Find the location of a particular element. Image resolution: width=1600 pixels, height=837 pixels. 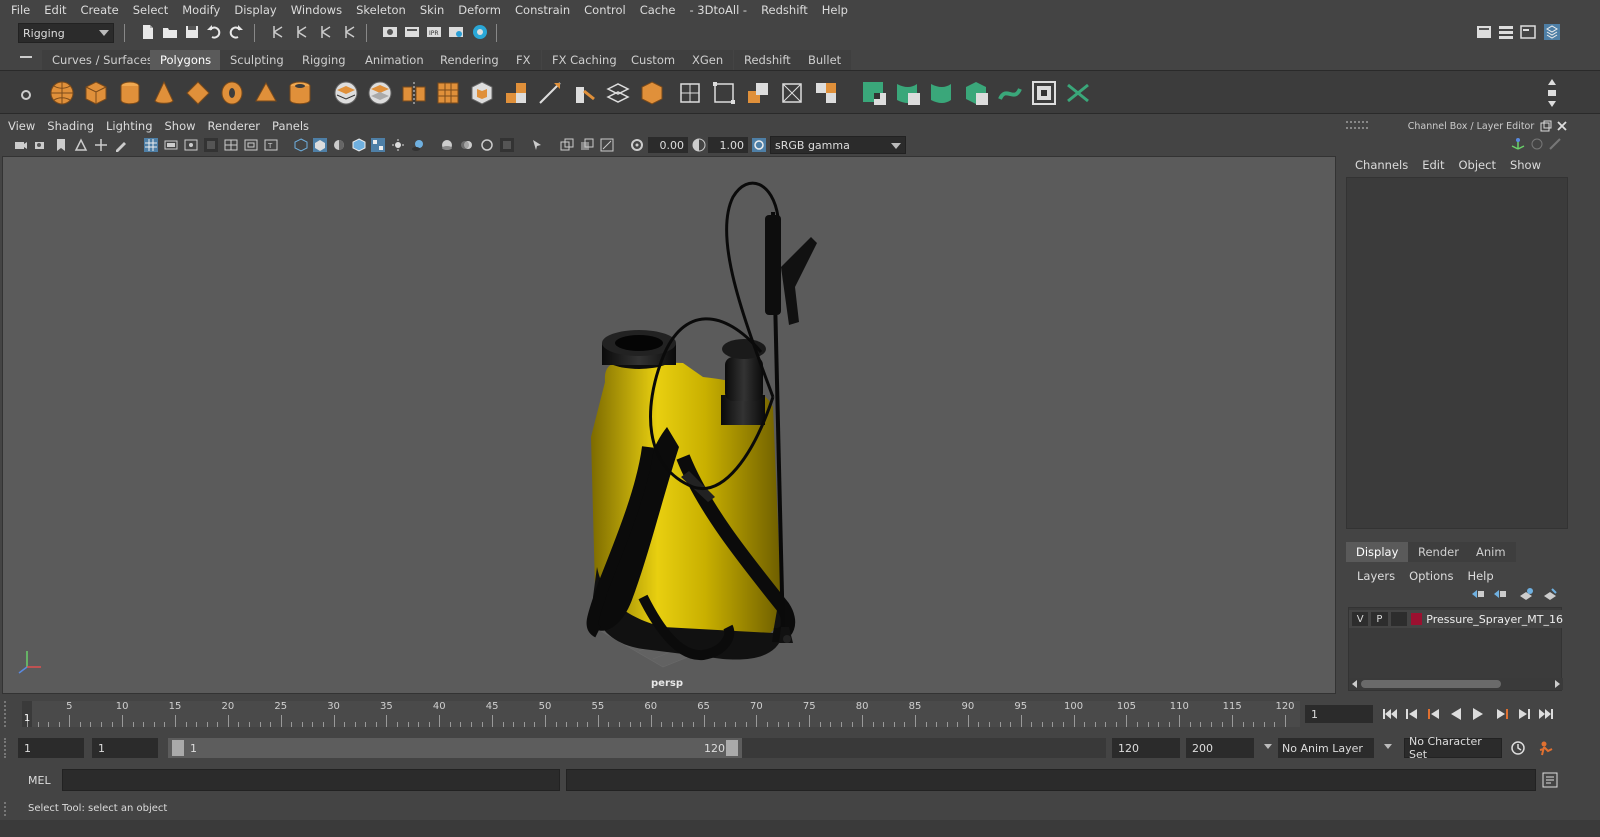

automatic-mapping-icon is located at coordinates (758, 93).